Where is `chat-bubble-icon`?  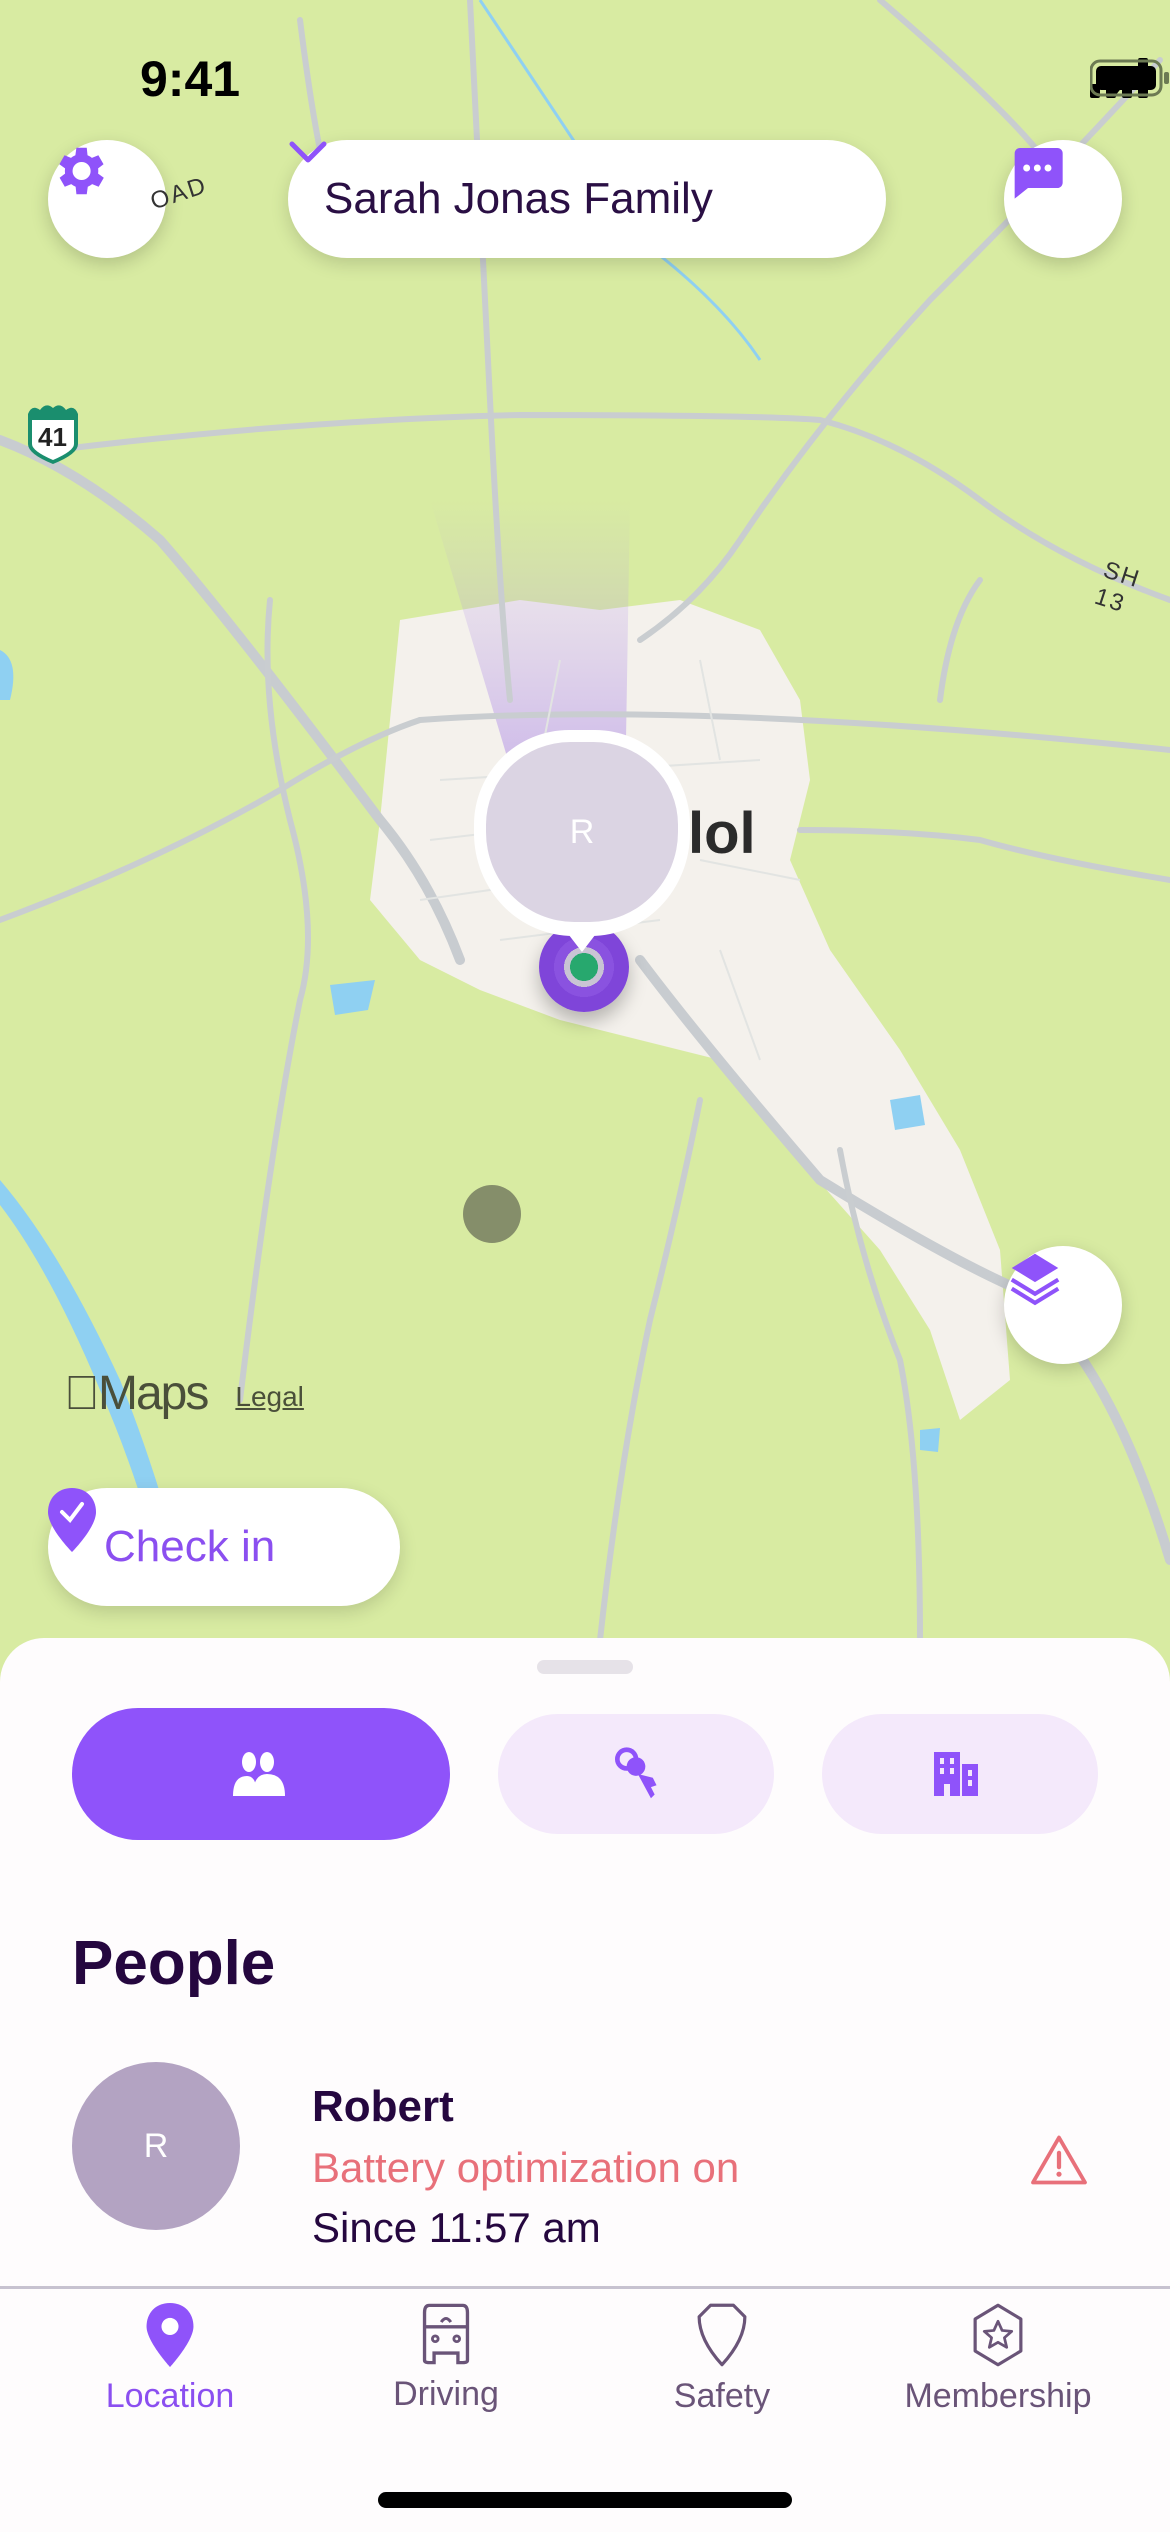 chat-bubble-icon is located at coordinates (1038, 173).